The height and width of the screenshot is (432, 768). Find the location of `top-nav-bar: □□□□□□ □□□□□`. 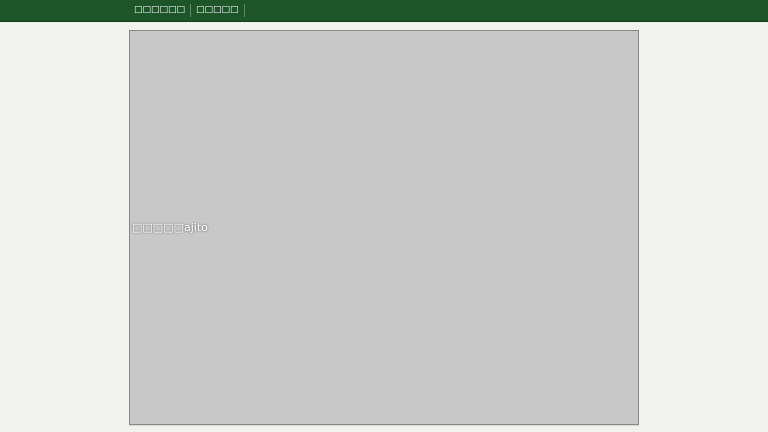

top-nav-bar: □□□□□□ □□□□□ is located at coordinates (384, 11).